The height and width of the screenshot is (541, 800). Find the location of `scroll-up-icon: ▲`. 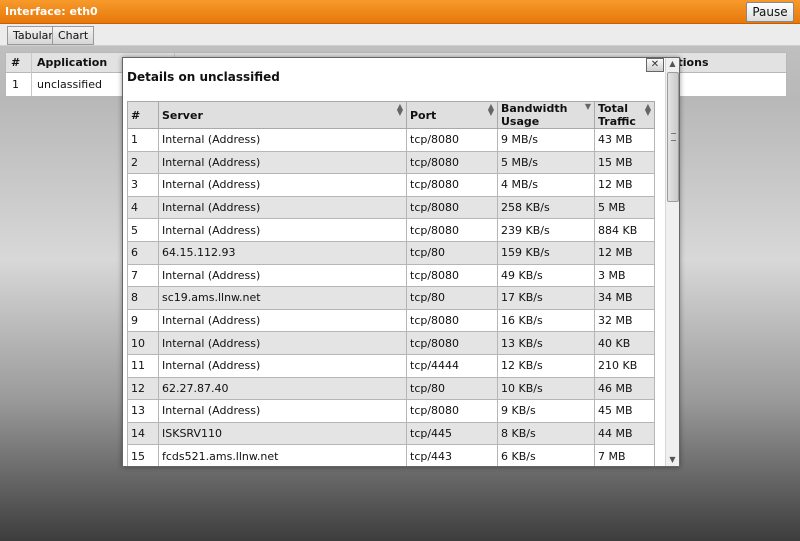

scroll-up-icon: ▲ is located at coordinates (672, 64).